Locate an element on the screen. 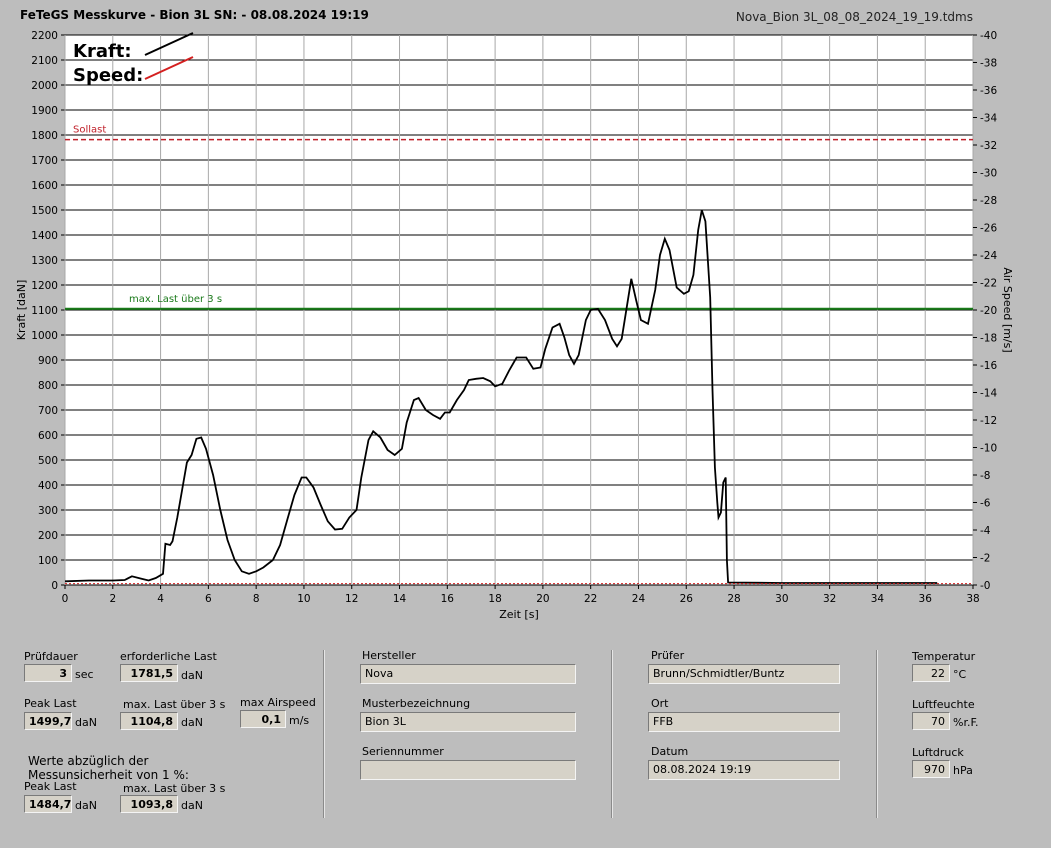  legend-label-1: Speed: is located at coordinates (108, 75).